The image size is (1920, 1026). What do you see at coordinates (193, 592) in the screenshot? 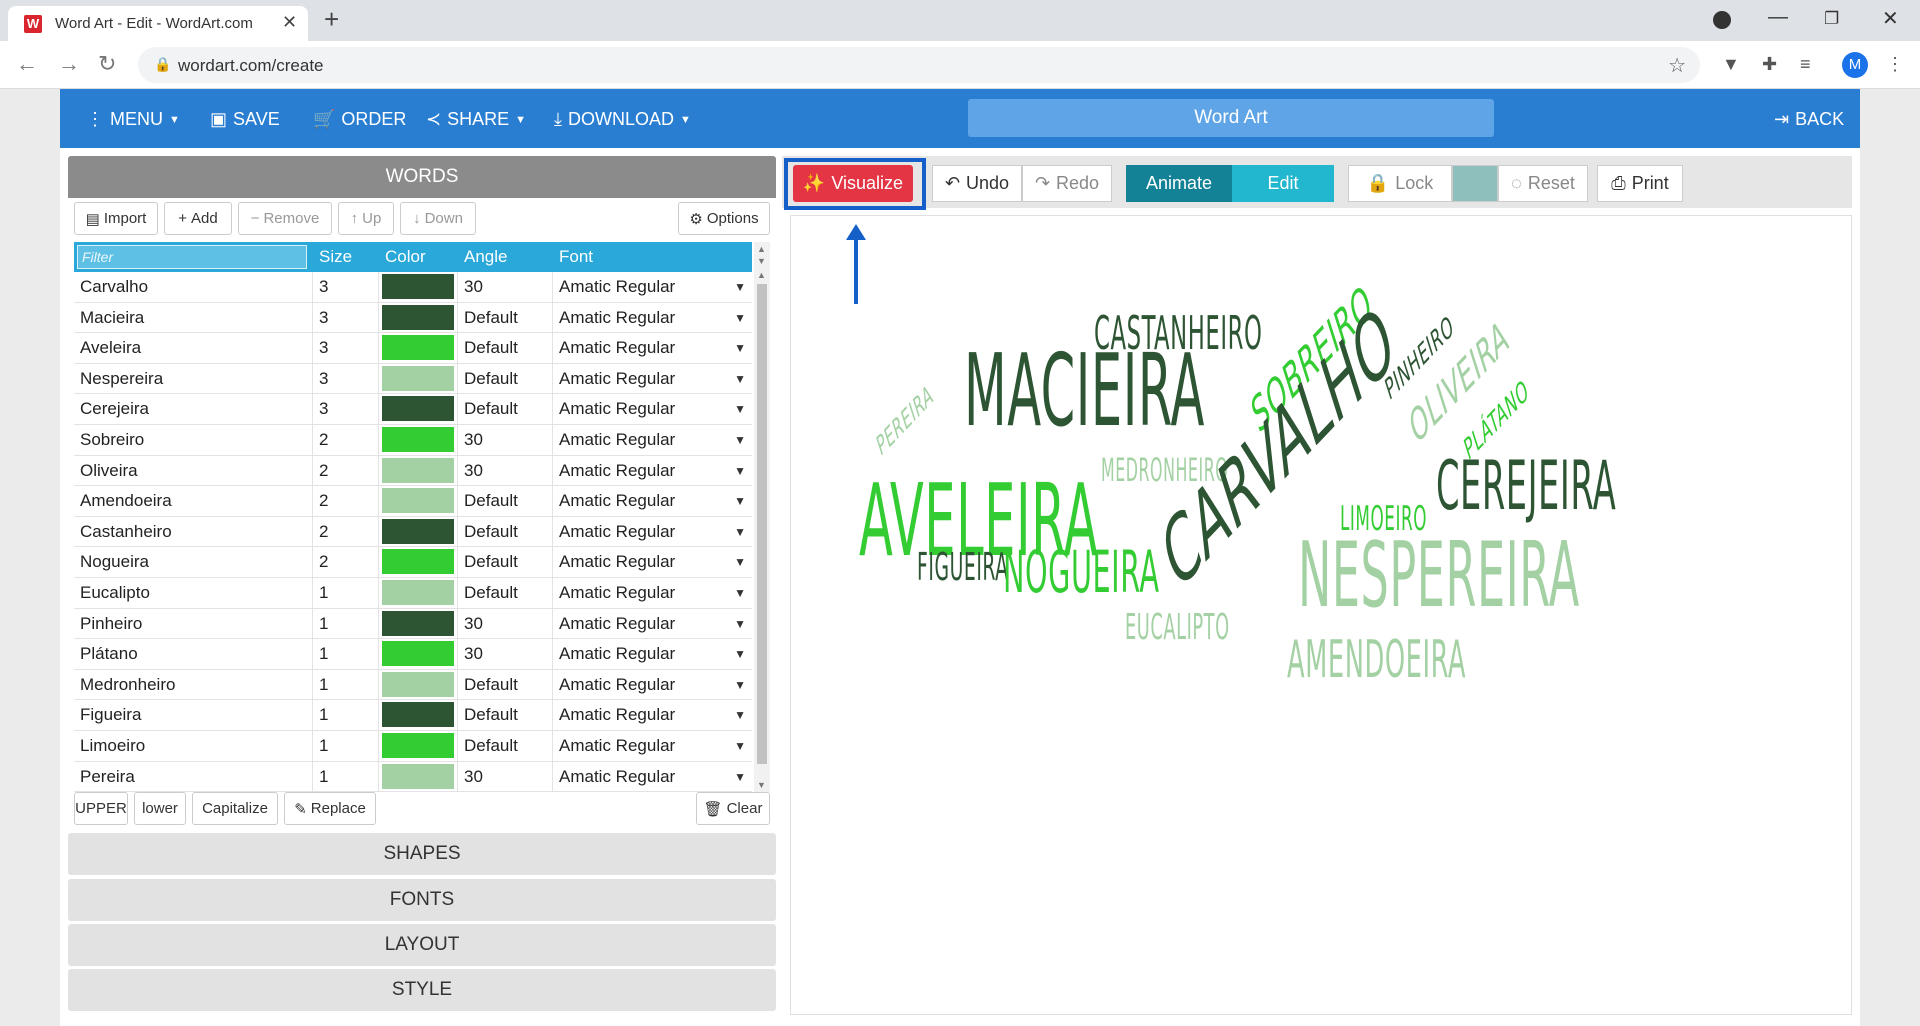
I see `word-cell: Eucalipto` at bounding box center [193, 592].